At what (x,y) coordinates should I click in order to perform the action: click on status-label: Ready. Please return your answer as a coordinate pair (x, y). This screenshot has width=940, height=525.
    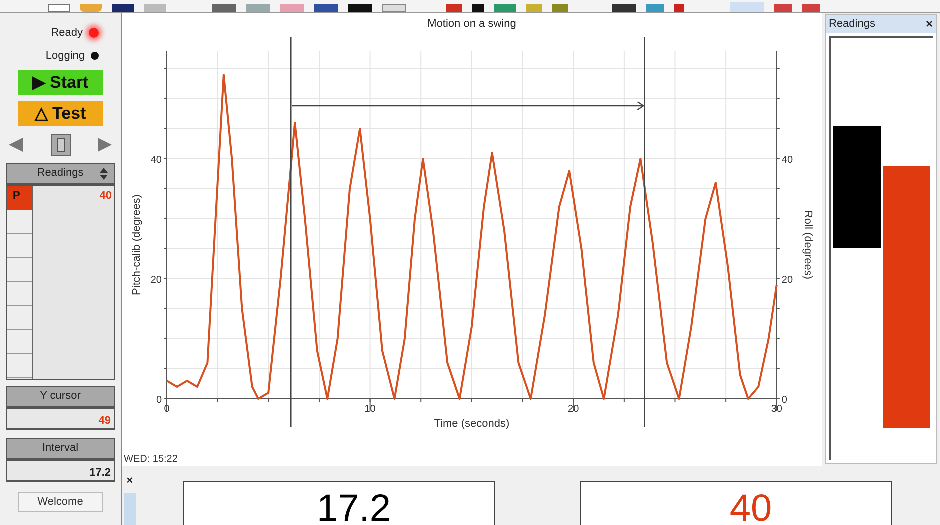
    Looking at the image, I should click on (67, 33).